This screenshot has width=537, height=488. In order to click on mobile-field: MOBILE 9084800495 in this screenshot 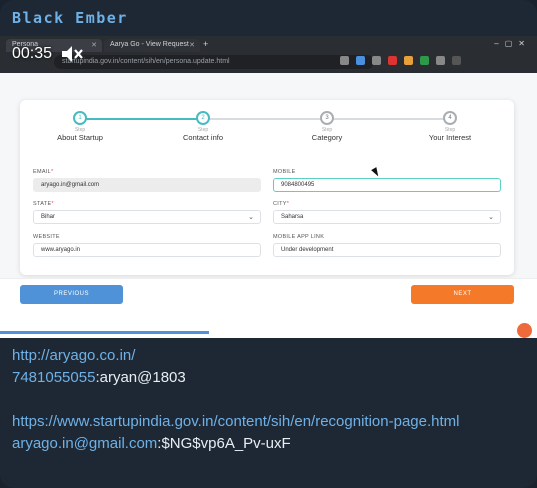, I will do `click(387, 180)`.